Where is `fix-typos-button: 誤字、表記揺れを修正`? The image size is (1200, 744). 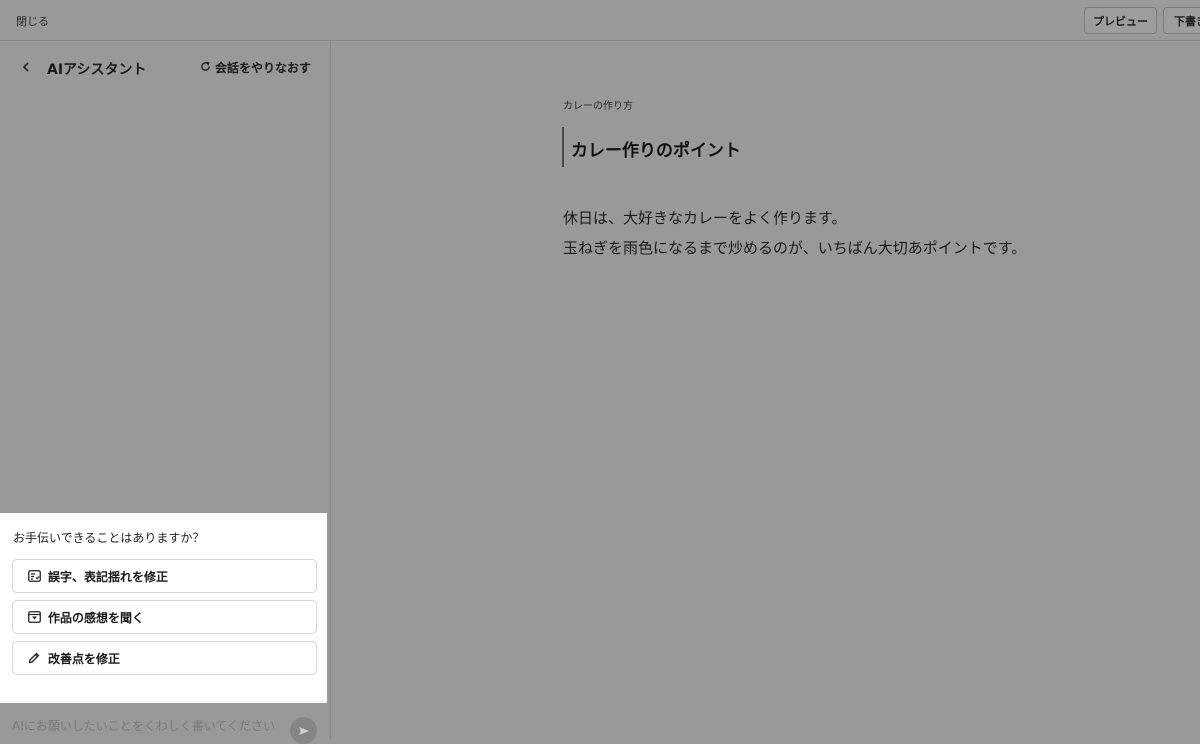
fix-typos-button: 誤字、表記揺れを修正 is located at coordinates (164, 576).